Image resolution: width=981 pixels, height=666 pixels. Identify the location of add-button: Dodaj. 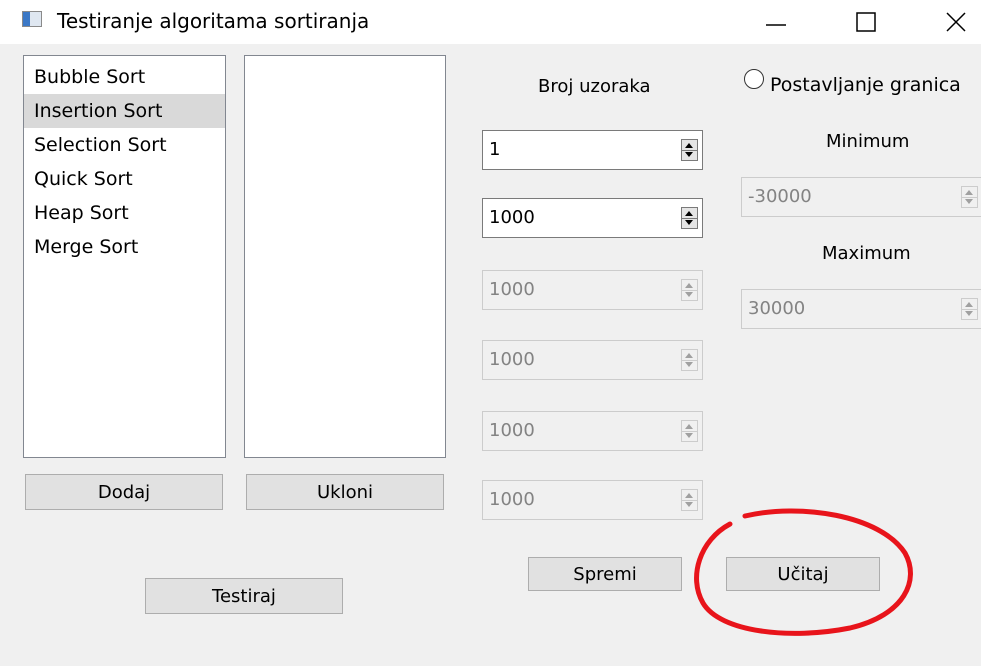
(124, 492).